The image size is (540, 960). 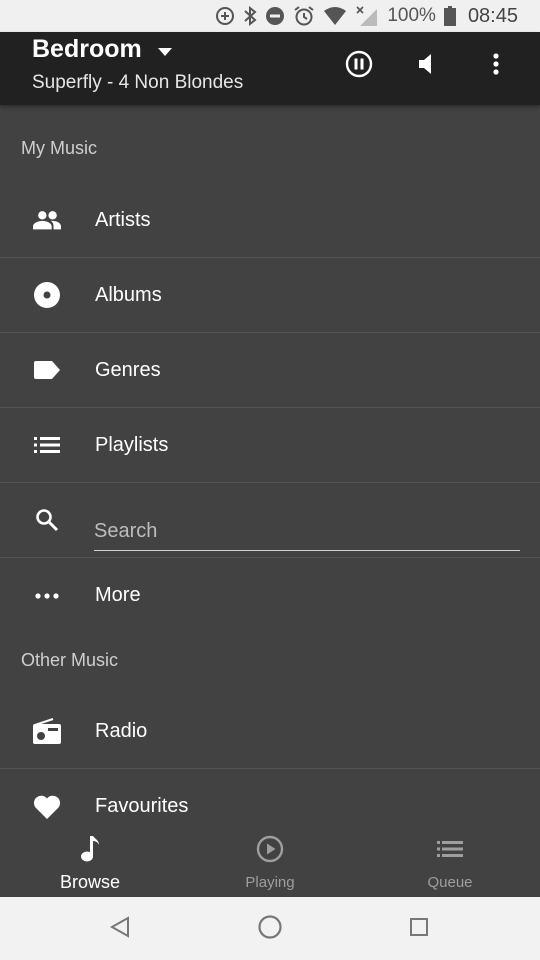 What do you see at coordinates (47, 220) in the screenshot?
I see `people-icon` at bounding box center [47, 220].